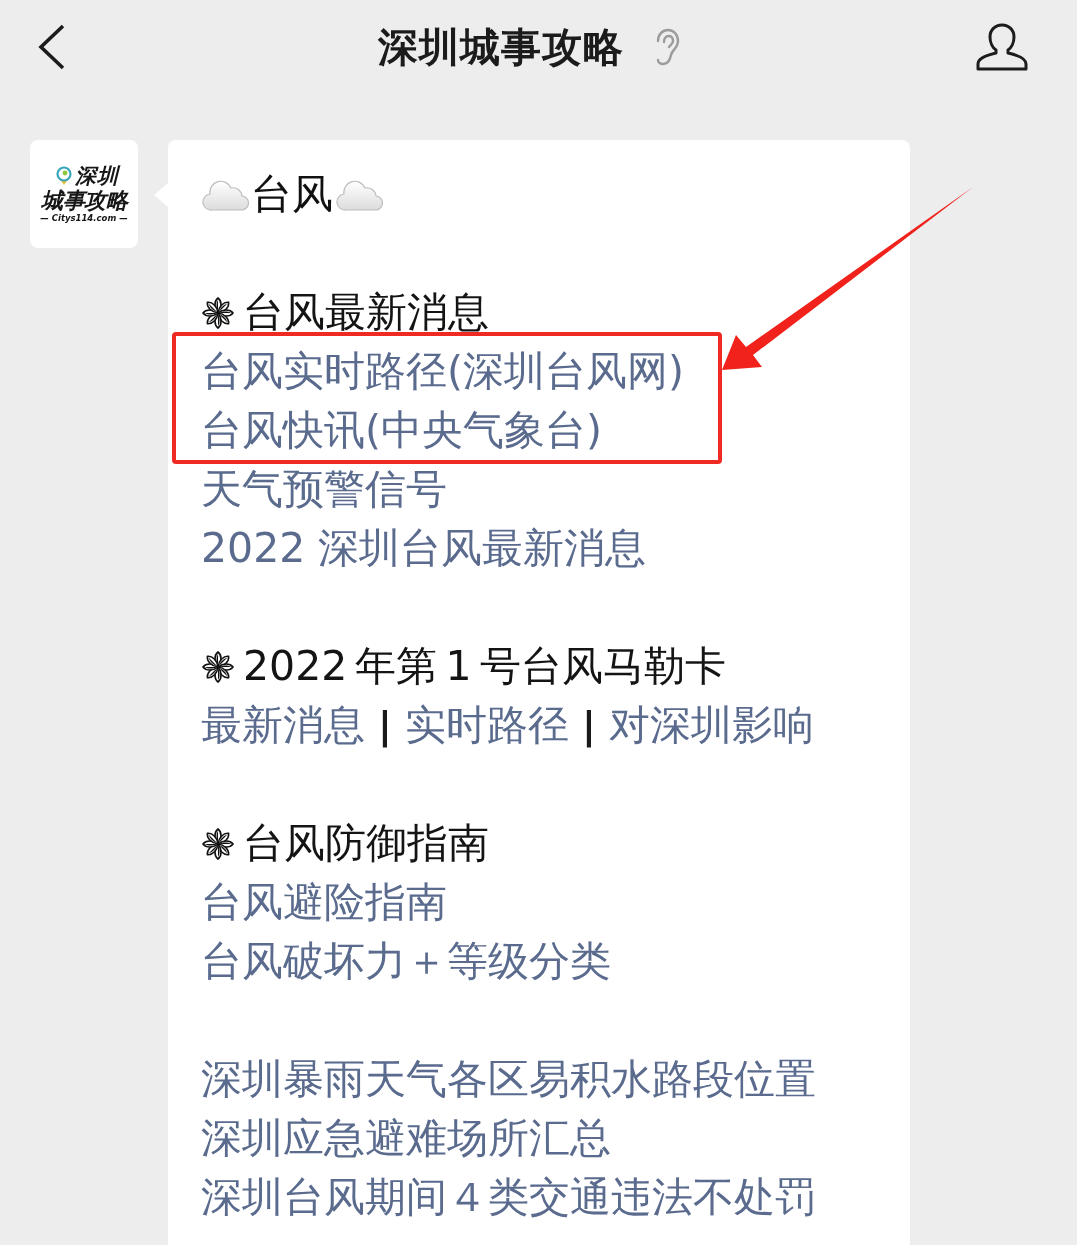  What do you see at coordinates (424, 548) in the screenshot?
I see `article-link: 2022 深圳台风最新消息` at bounding box center [424, 548].